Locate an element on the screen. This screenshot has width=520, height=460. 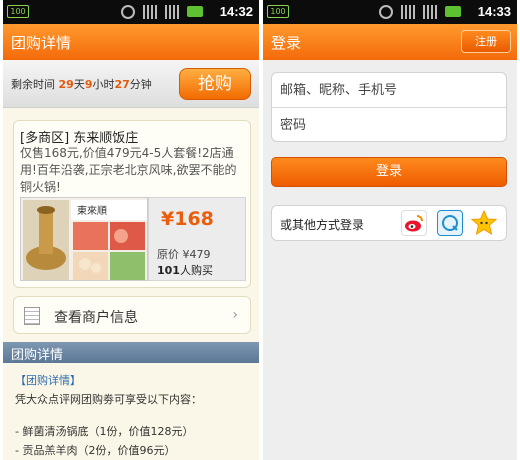
detail-item: - 鲜菌清汤锅底（1份，价值128元） is located at coordinates (104, 431).